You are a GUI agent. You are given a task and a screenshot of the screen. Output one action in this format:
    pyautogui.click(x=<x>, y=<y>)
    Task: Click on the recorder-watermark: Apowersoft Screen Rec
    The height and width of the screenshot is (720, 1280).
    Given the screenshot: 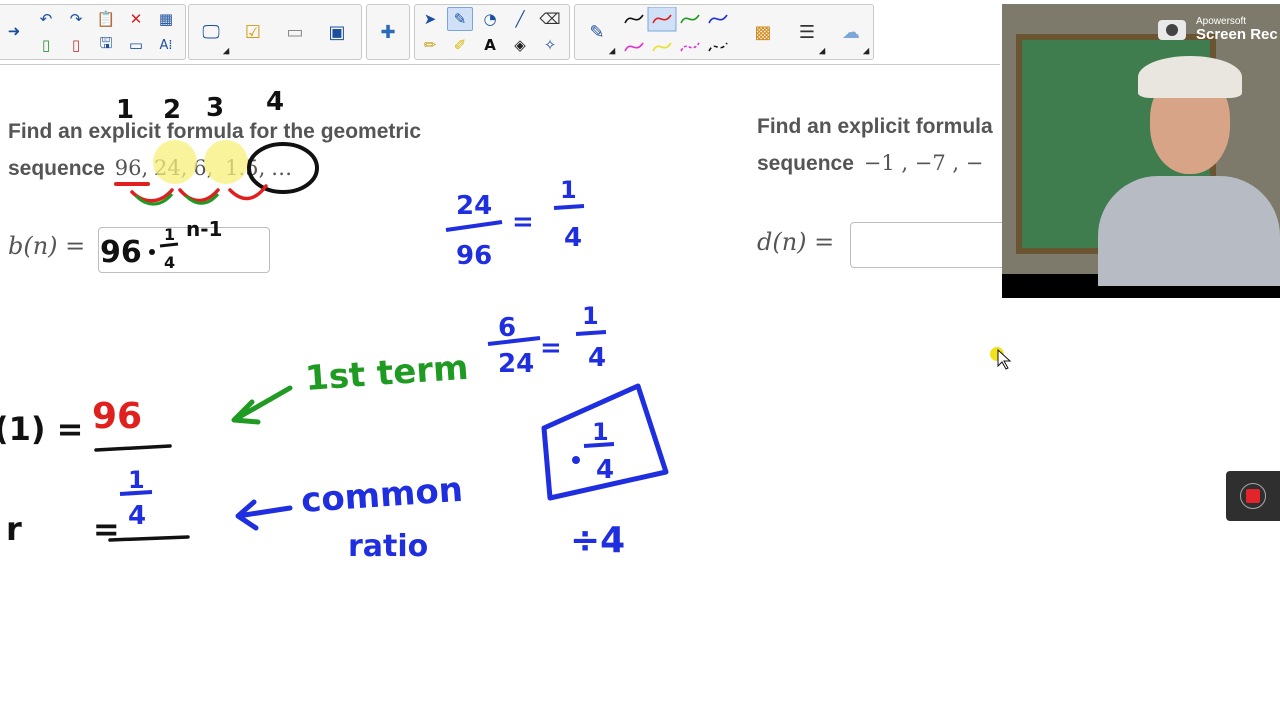 What is the action you would take?
    pyautogui.click(x=1237, y=29)
    